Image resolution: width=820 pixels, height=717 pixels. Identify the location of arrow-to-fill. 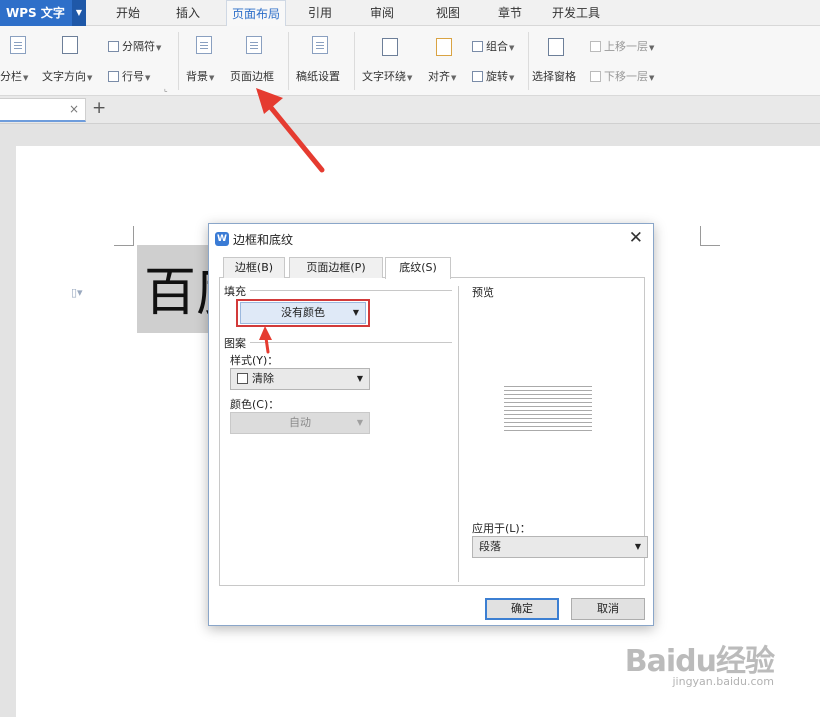
(265, 340).